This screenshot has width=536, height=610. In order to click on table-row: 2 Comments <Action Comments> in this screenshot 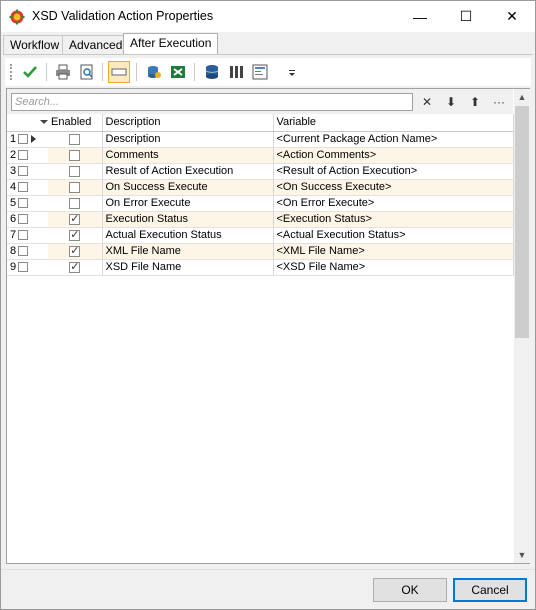, I will do `click(260, 155)`.